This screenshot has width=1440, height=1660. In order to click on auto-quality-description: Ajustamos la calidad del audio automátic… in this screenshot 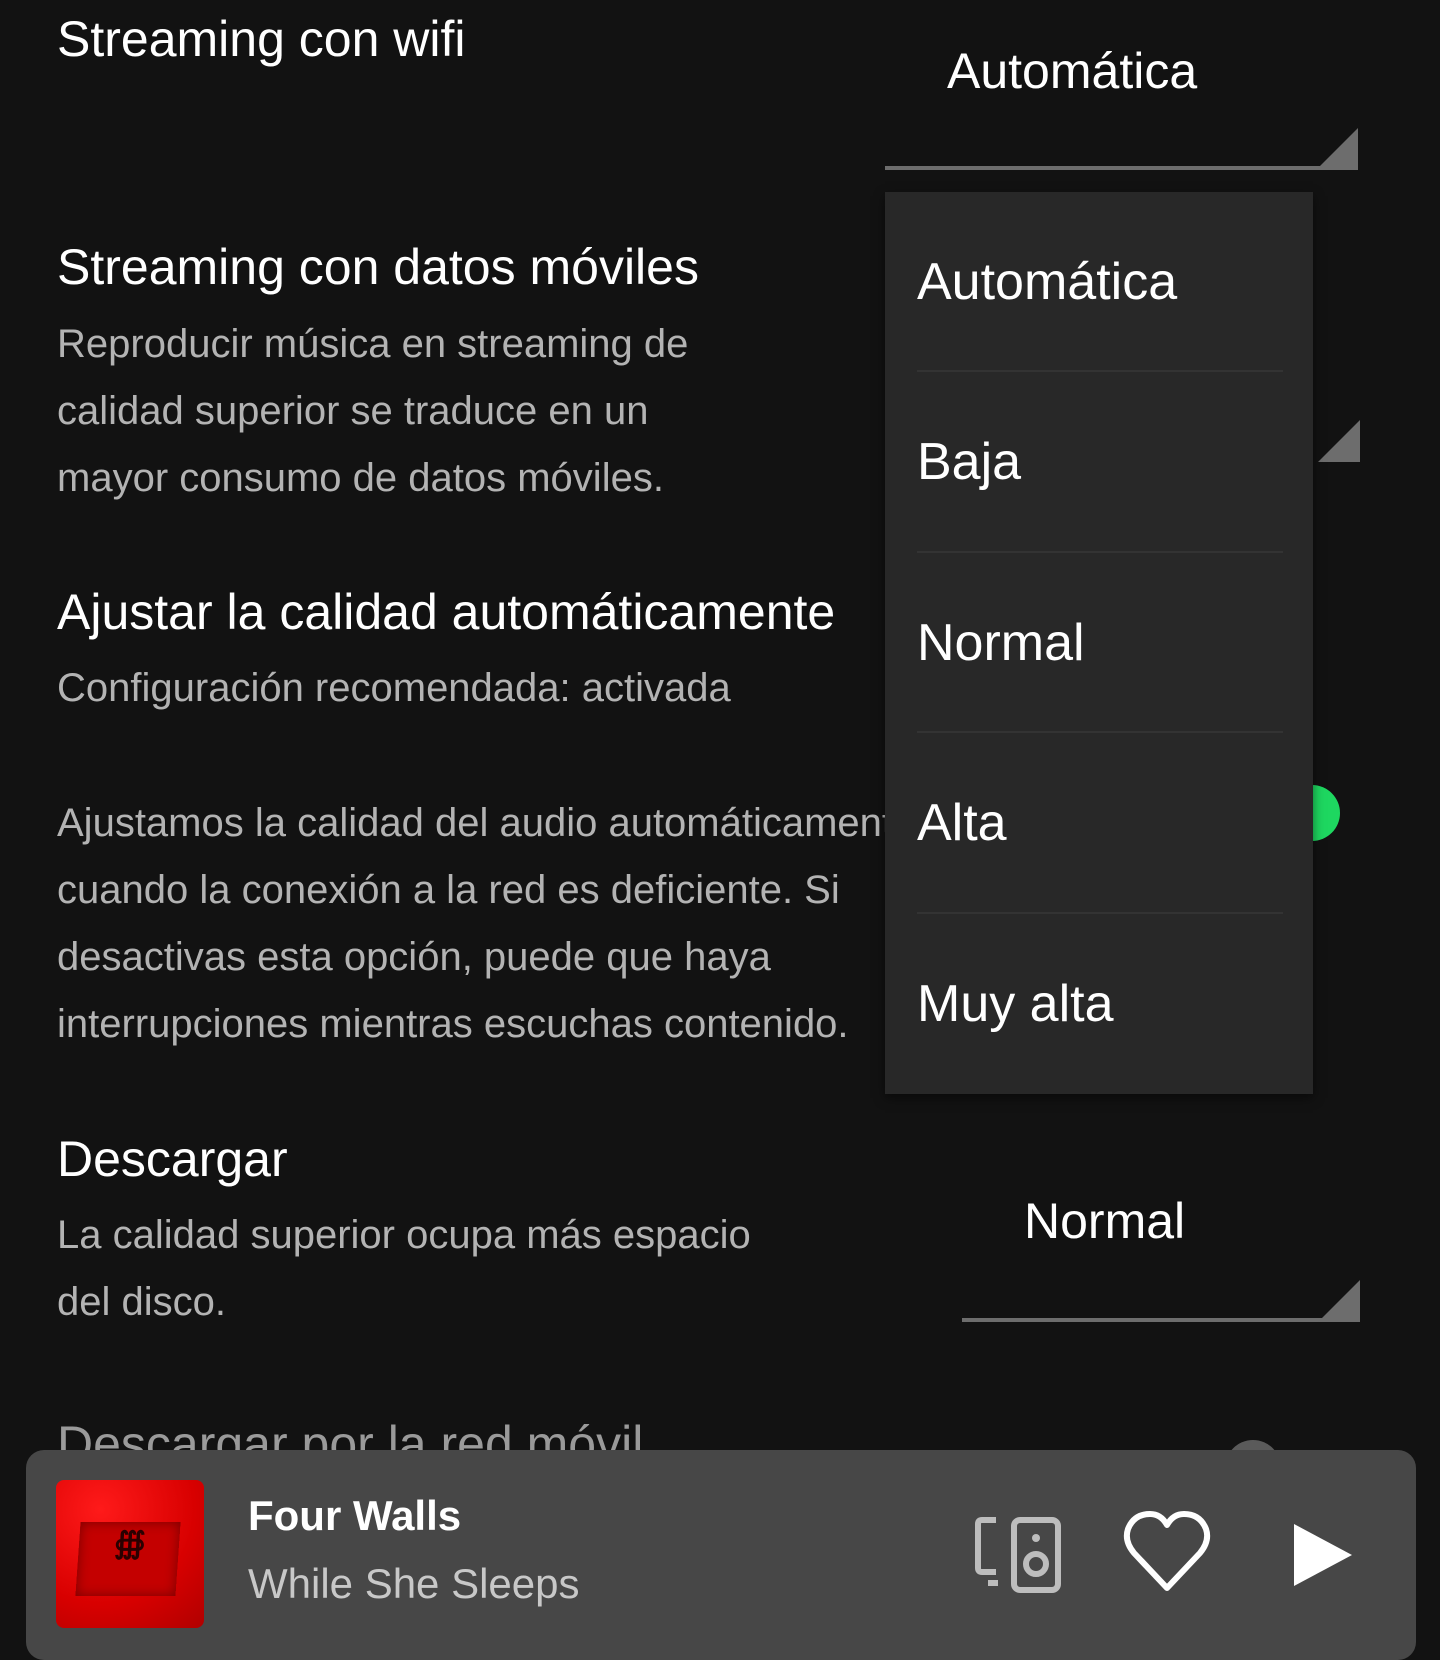, I will do `click(486, 924)`.